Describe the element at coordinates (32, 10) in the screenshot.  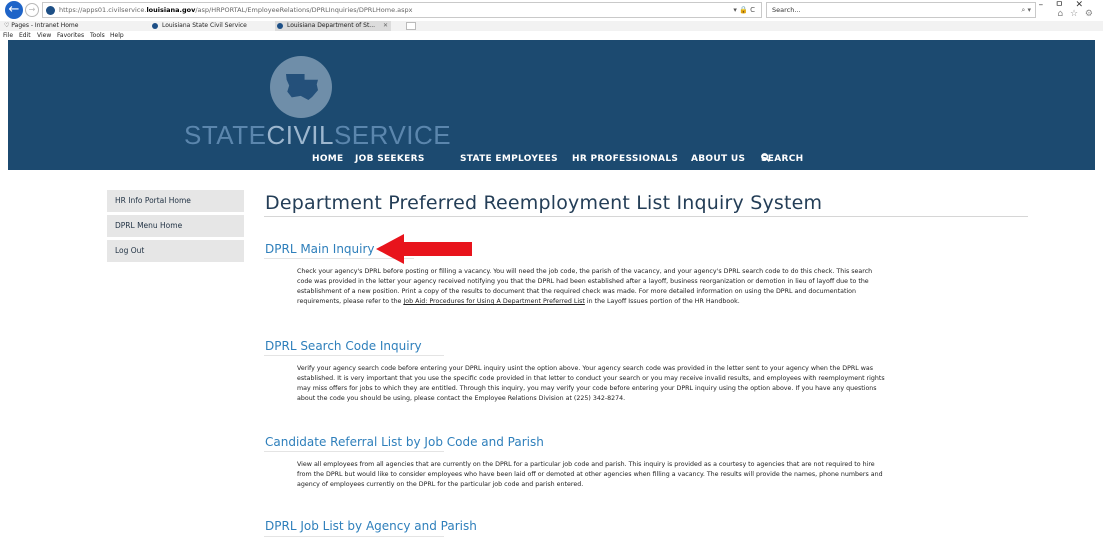
I see `forward-arrow-icon: →` at that location.